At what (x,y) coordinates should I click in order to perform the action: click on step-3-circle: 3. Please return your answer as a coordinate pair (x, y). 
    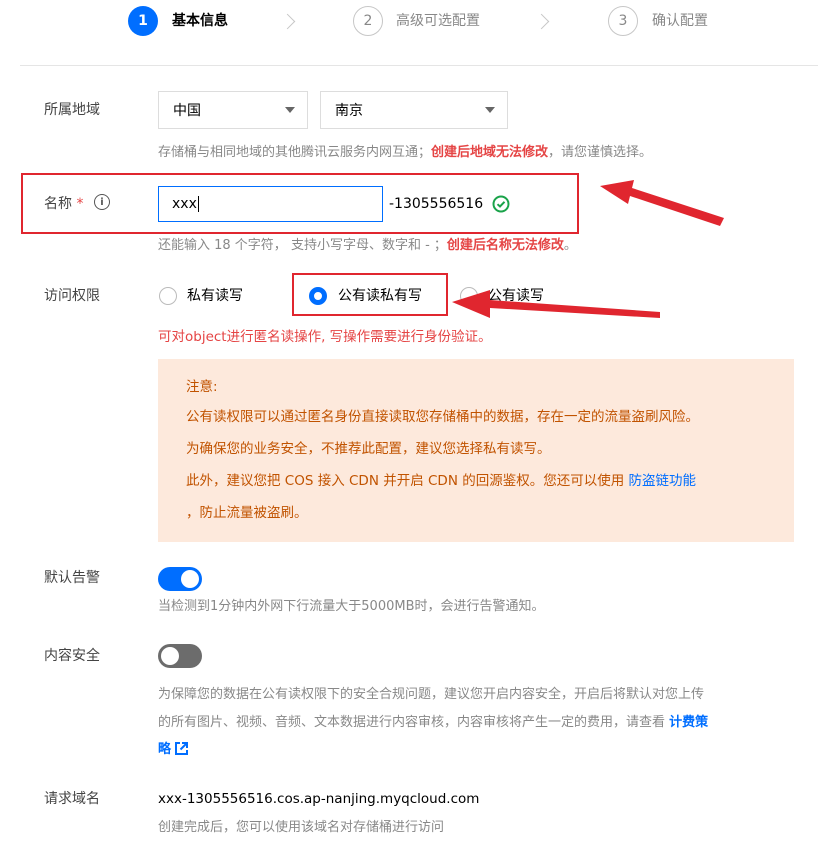
    Looking at the image, I should click on (623, 21).